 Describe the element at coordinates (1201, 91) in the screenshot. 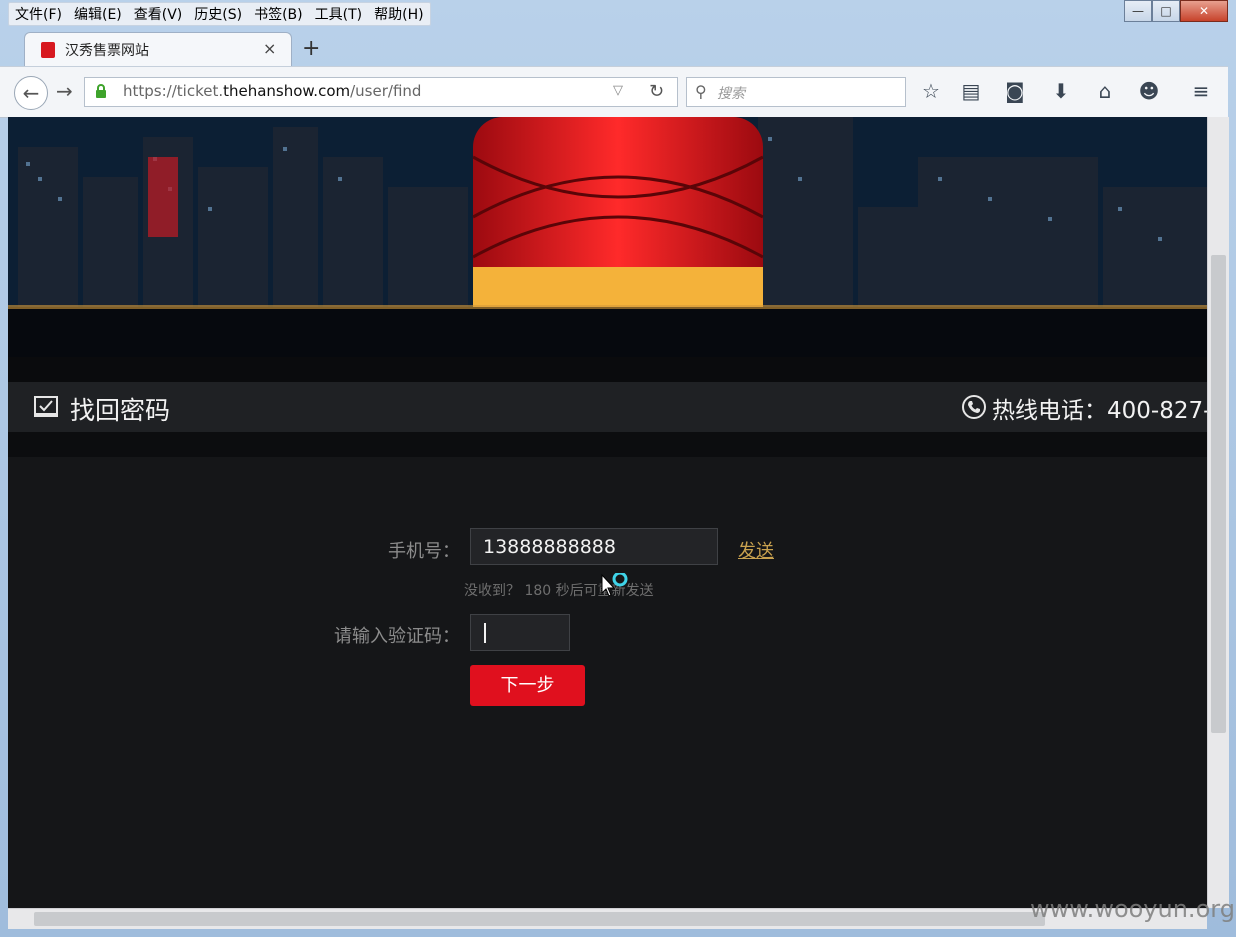

I see `menu-icon: ≡` at that location.